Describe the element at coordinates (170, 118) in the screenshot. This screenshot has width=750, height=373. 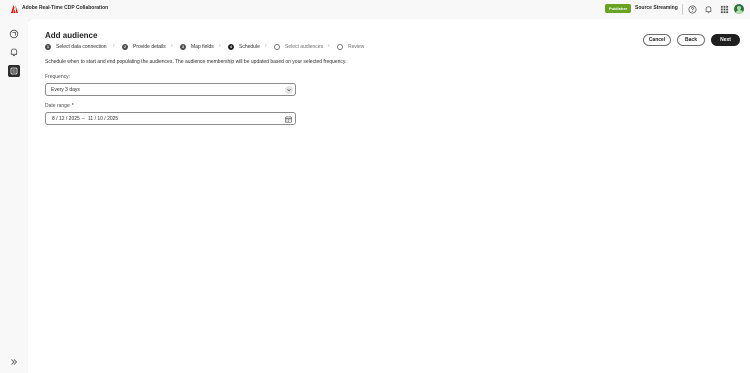
I see `date-range-picker: 8 / 12 / 2025 – 11 / 10 / 2025` at that location.